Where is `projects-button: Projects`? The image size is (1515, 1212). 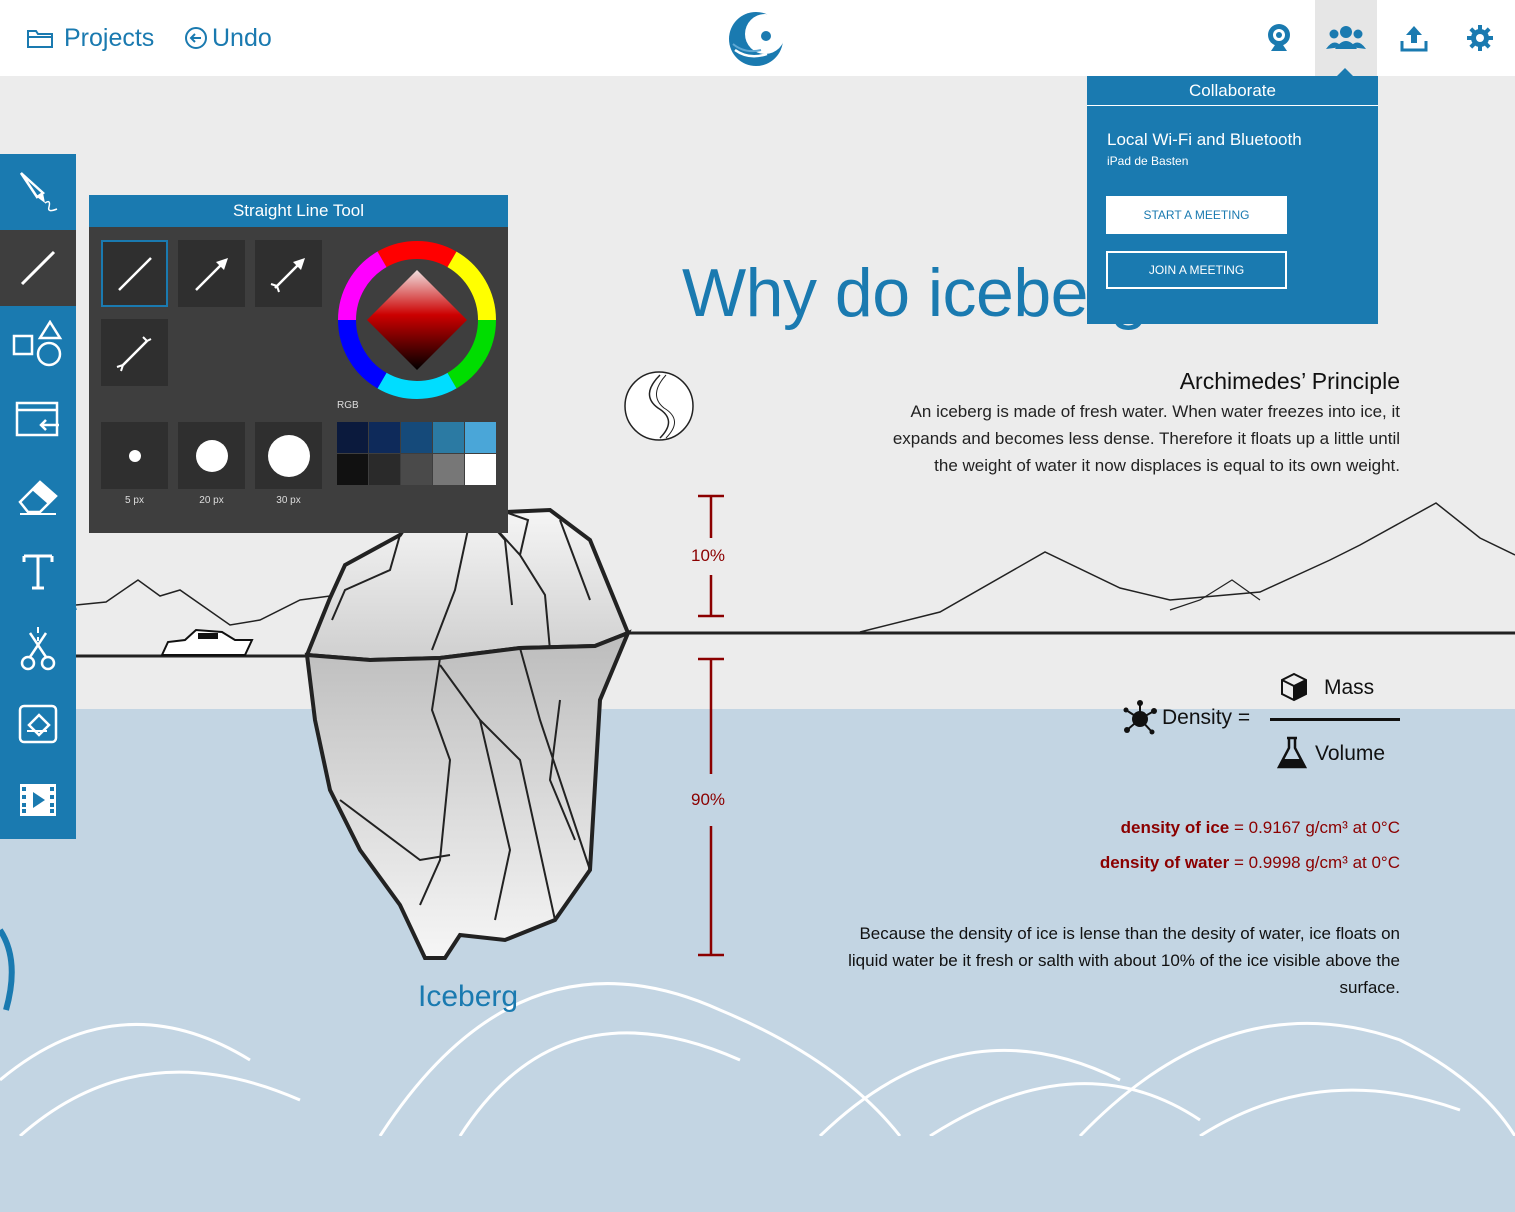
projects-button: Projects is located at coordinates (90, 38).